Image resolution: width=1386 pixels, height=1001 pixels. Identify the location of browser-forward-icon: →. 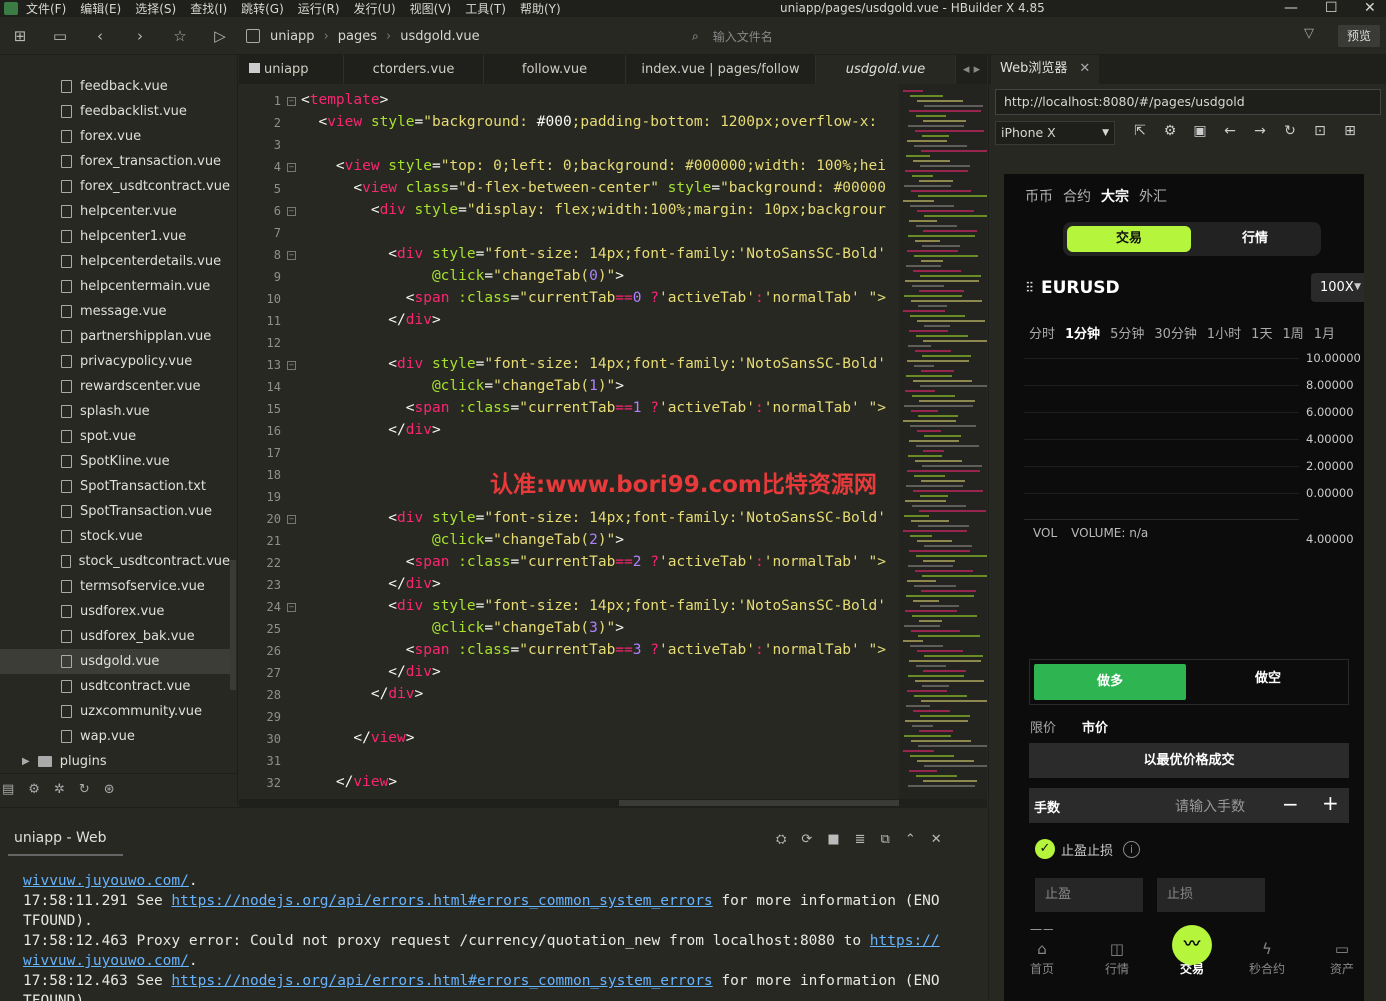
(1260, 131).